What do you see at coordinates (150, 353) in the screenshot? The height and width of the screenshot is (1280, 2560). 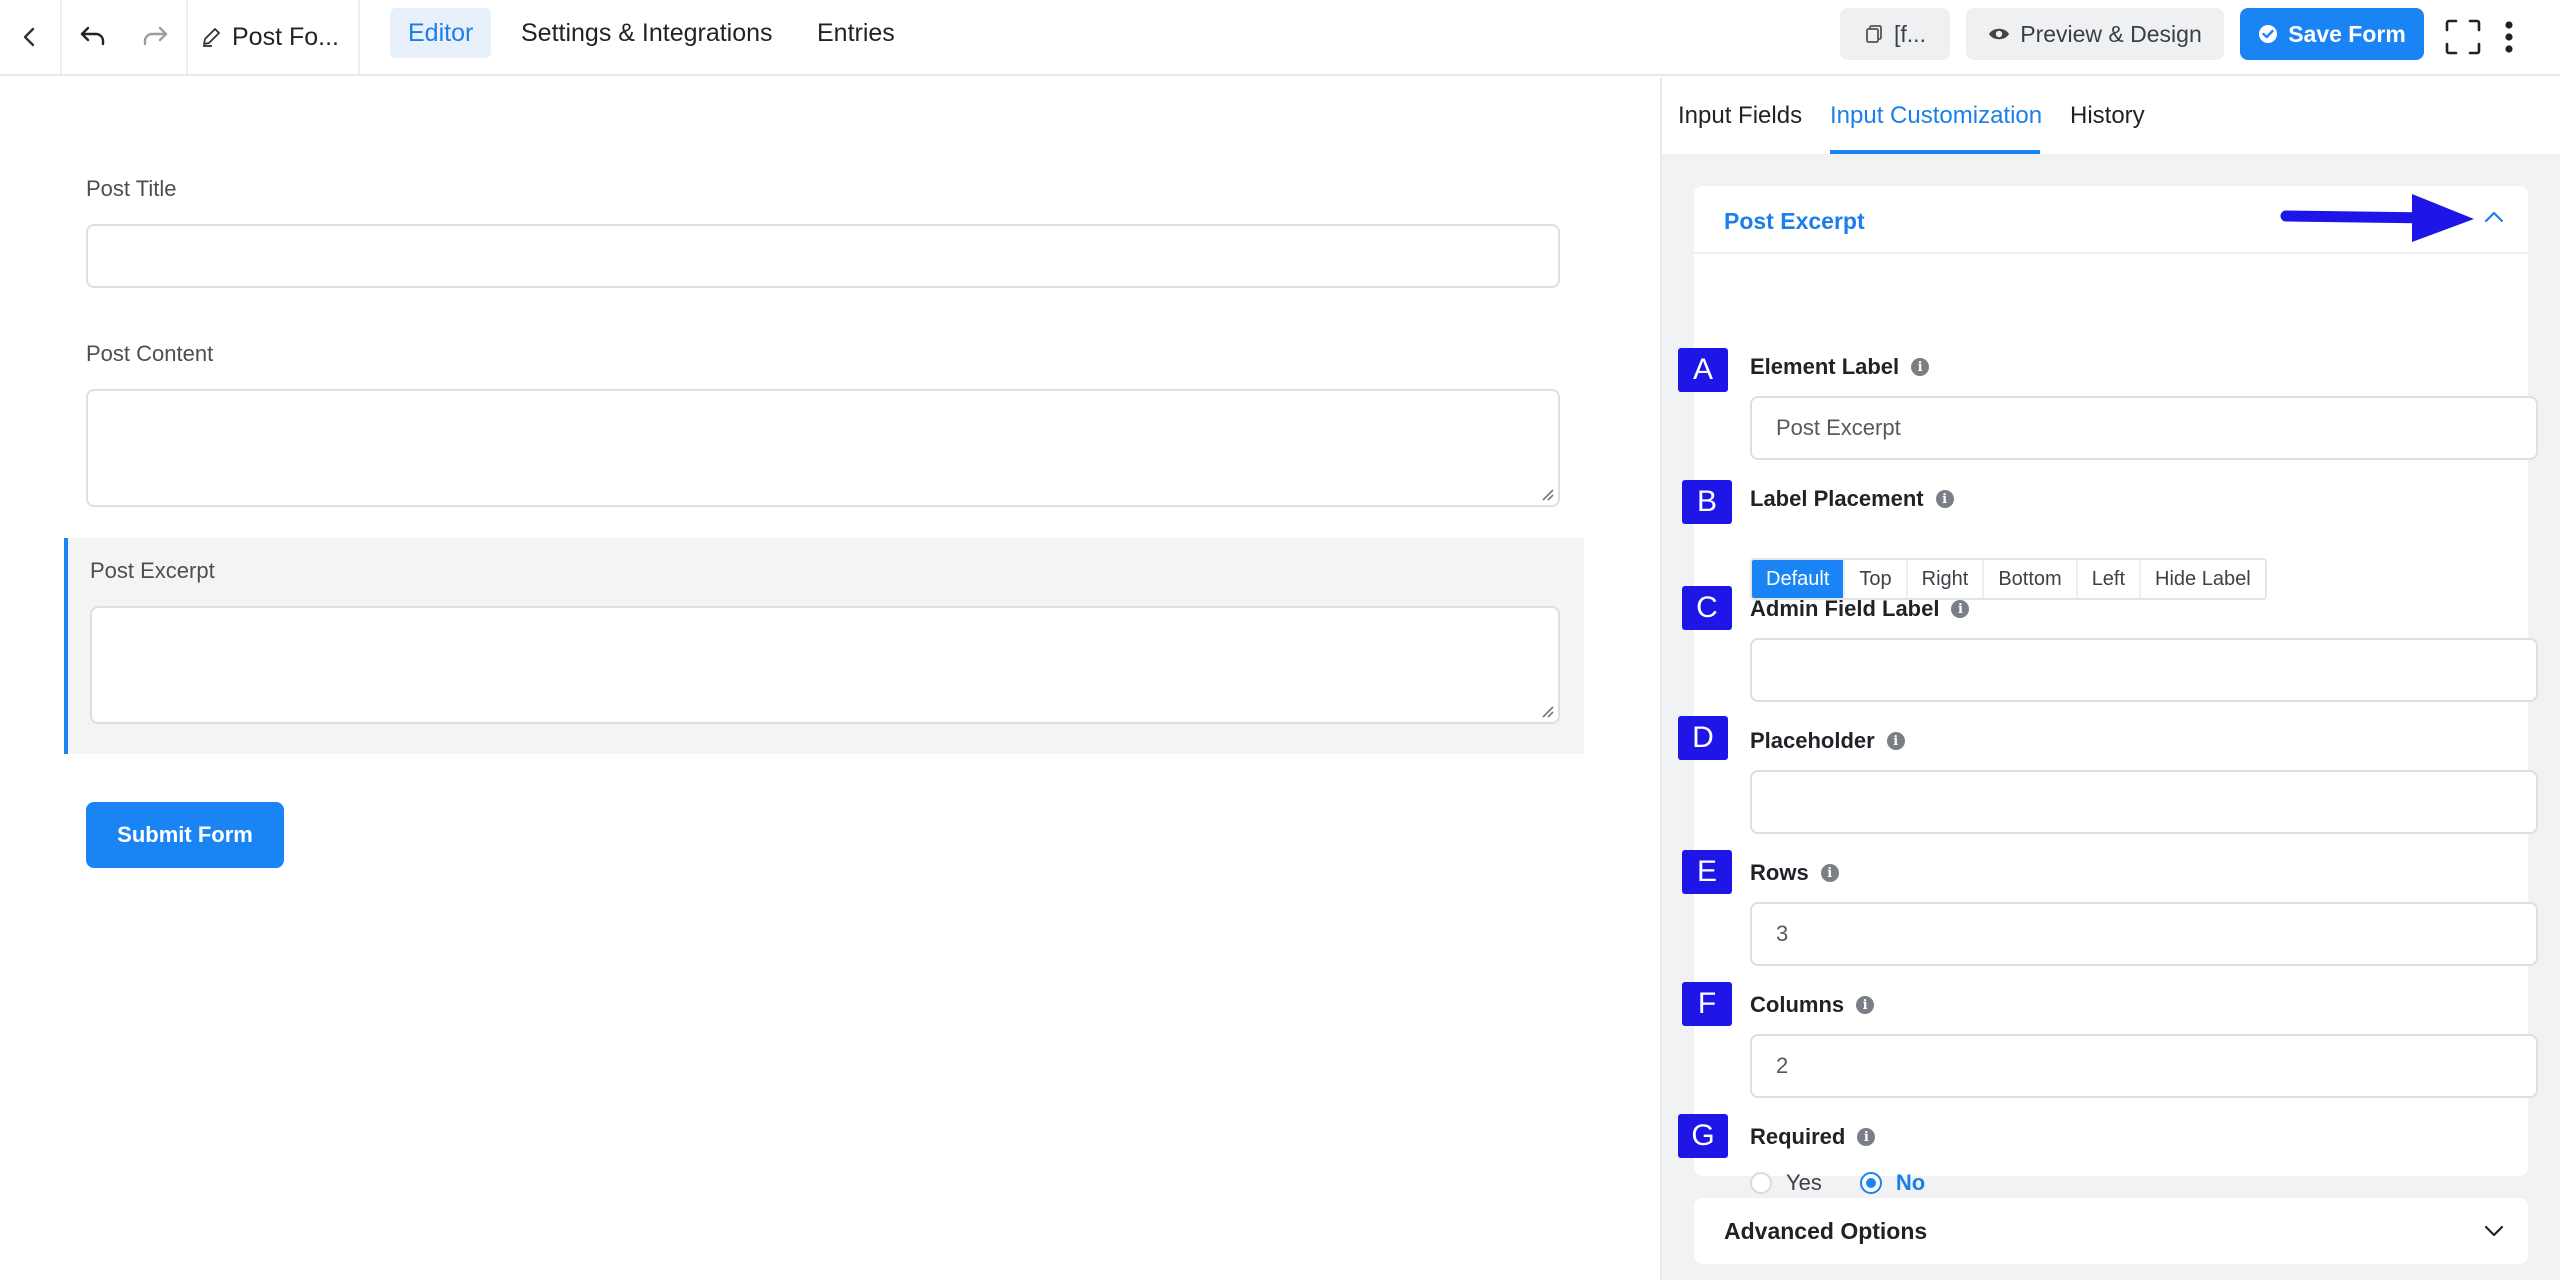 I see `post-content-label: Post Content` at bounding box center [150, 353].